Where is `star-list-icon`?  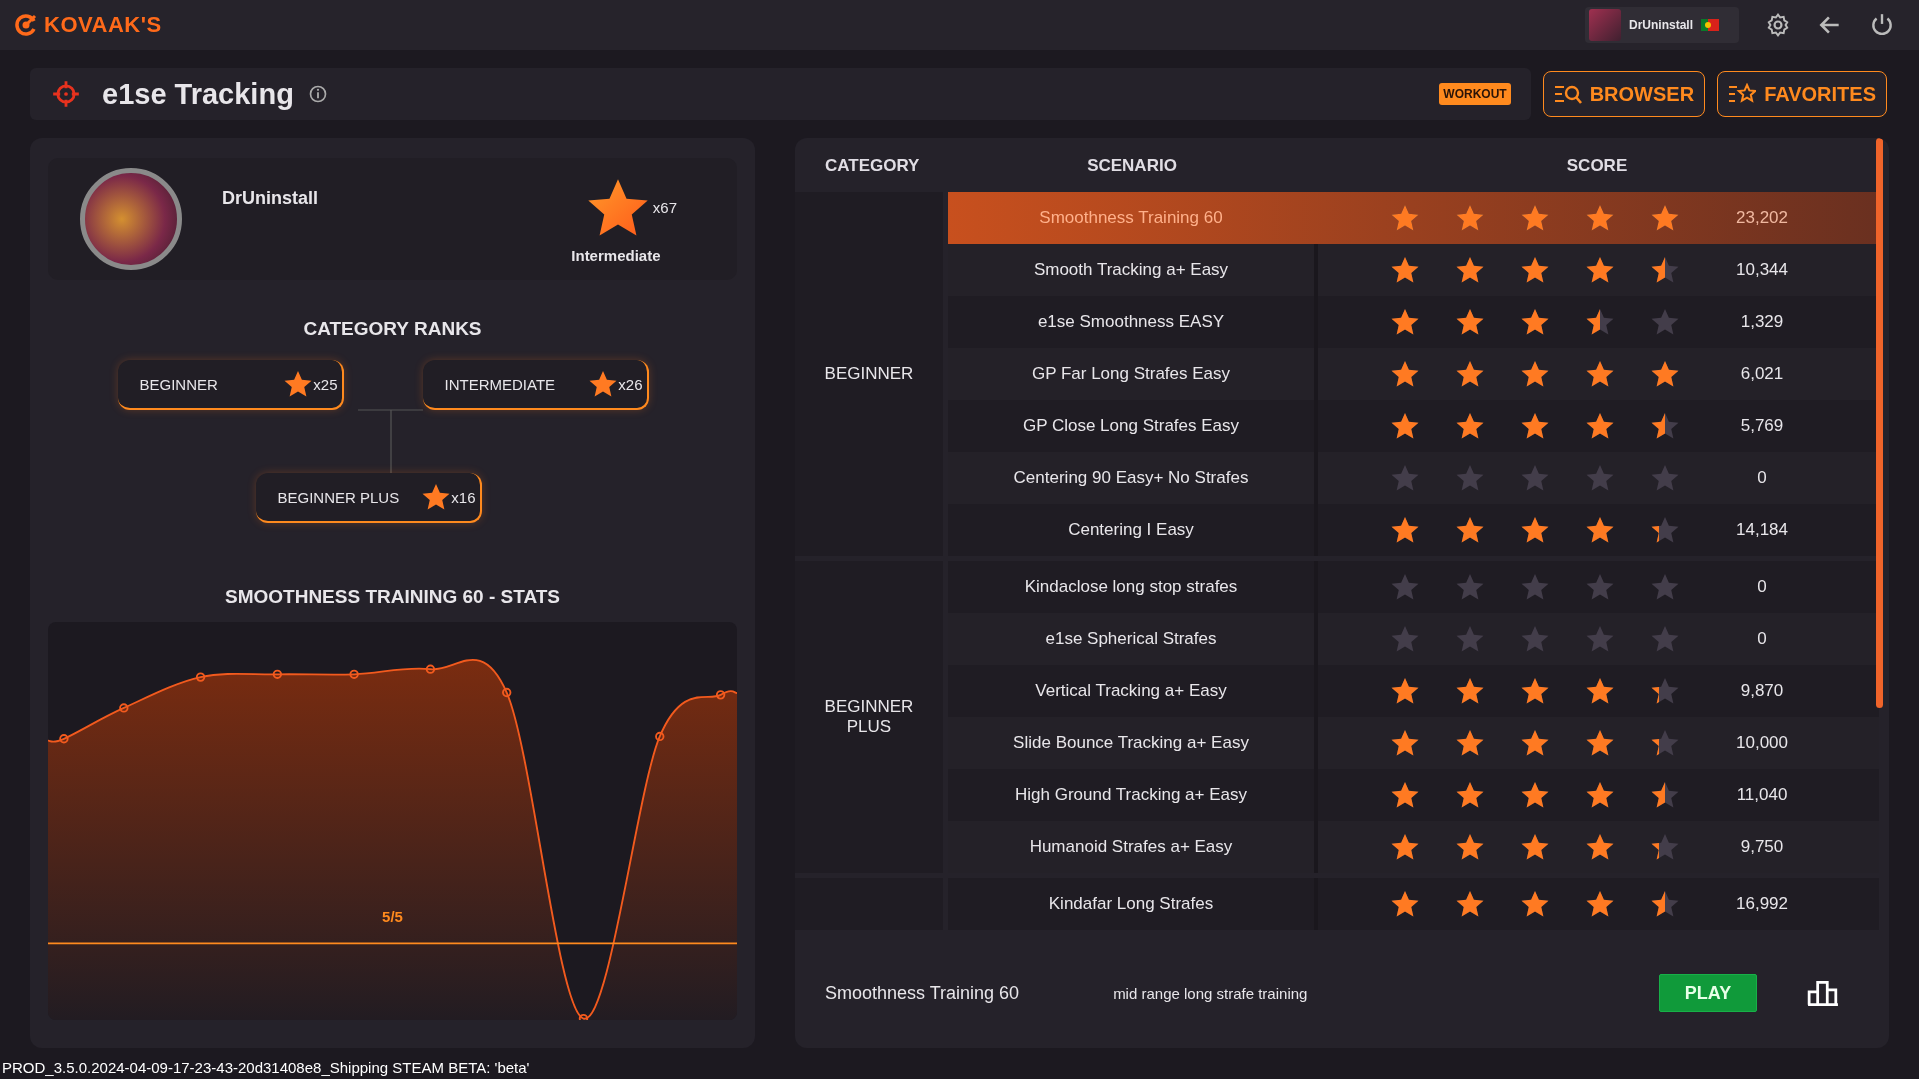 star-list-icon is located at coordinates (1742, 94).